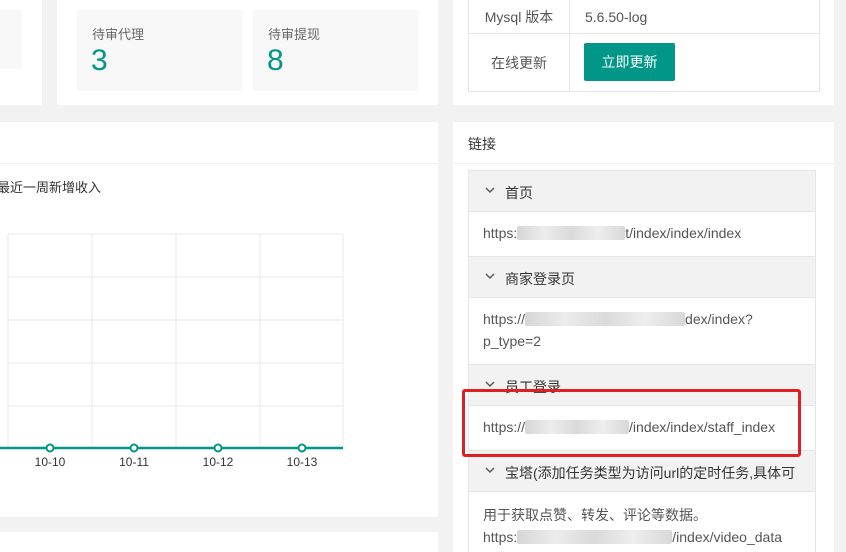 The image size is (846, 552). What do you see at coordinates (335, 50) in the screenshot?
I see `stat-pending-withdrawals: 待审提现 8` at bounding box center [335, 50].